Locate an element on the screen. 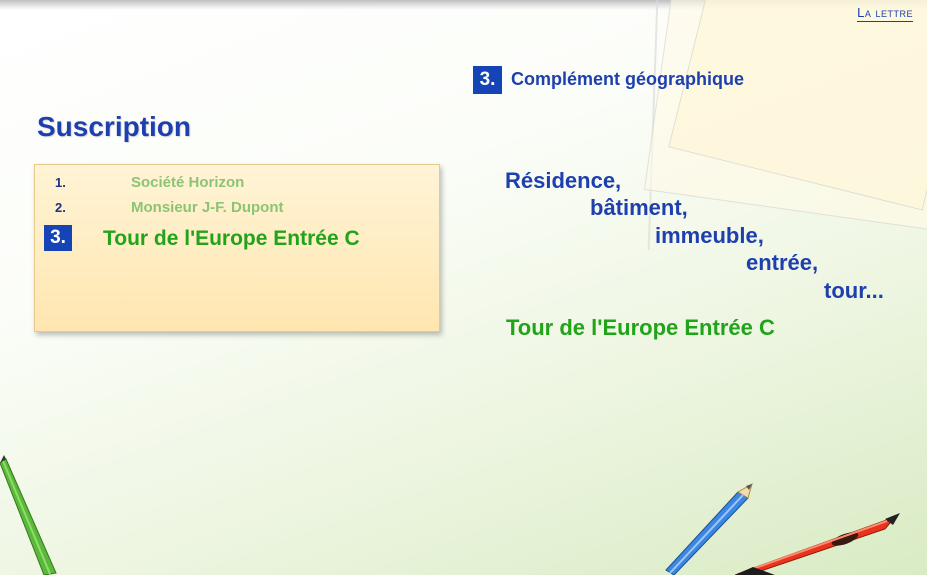 This screenshot has height=575, width=927. page-title: Suscription is located at coordinates (114, 126).